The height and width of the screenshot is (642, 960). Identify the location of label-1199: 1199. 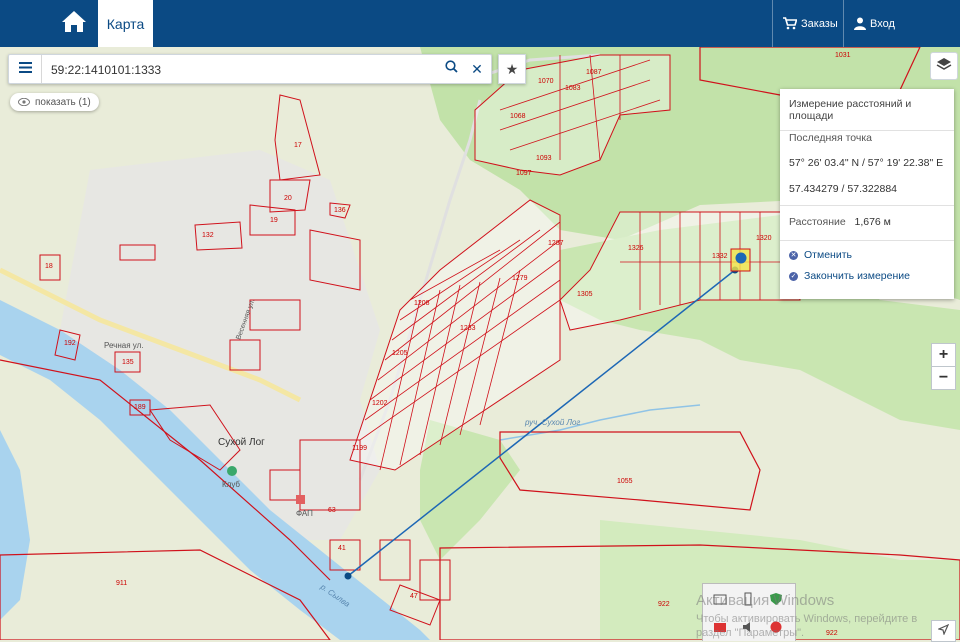
(359, 448).